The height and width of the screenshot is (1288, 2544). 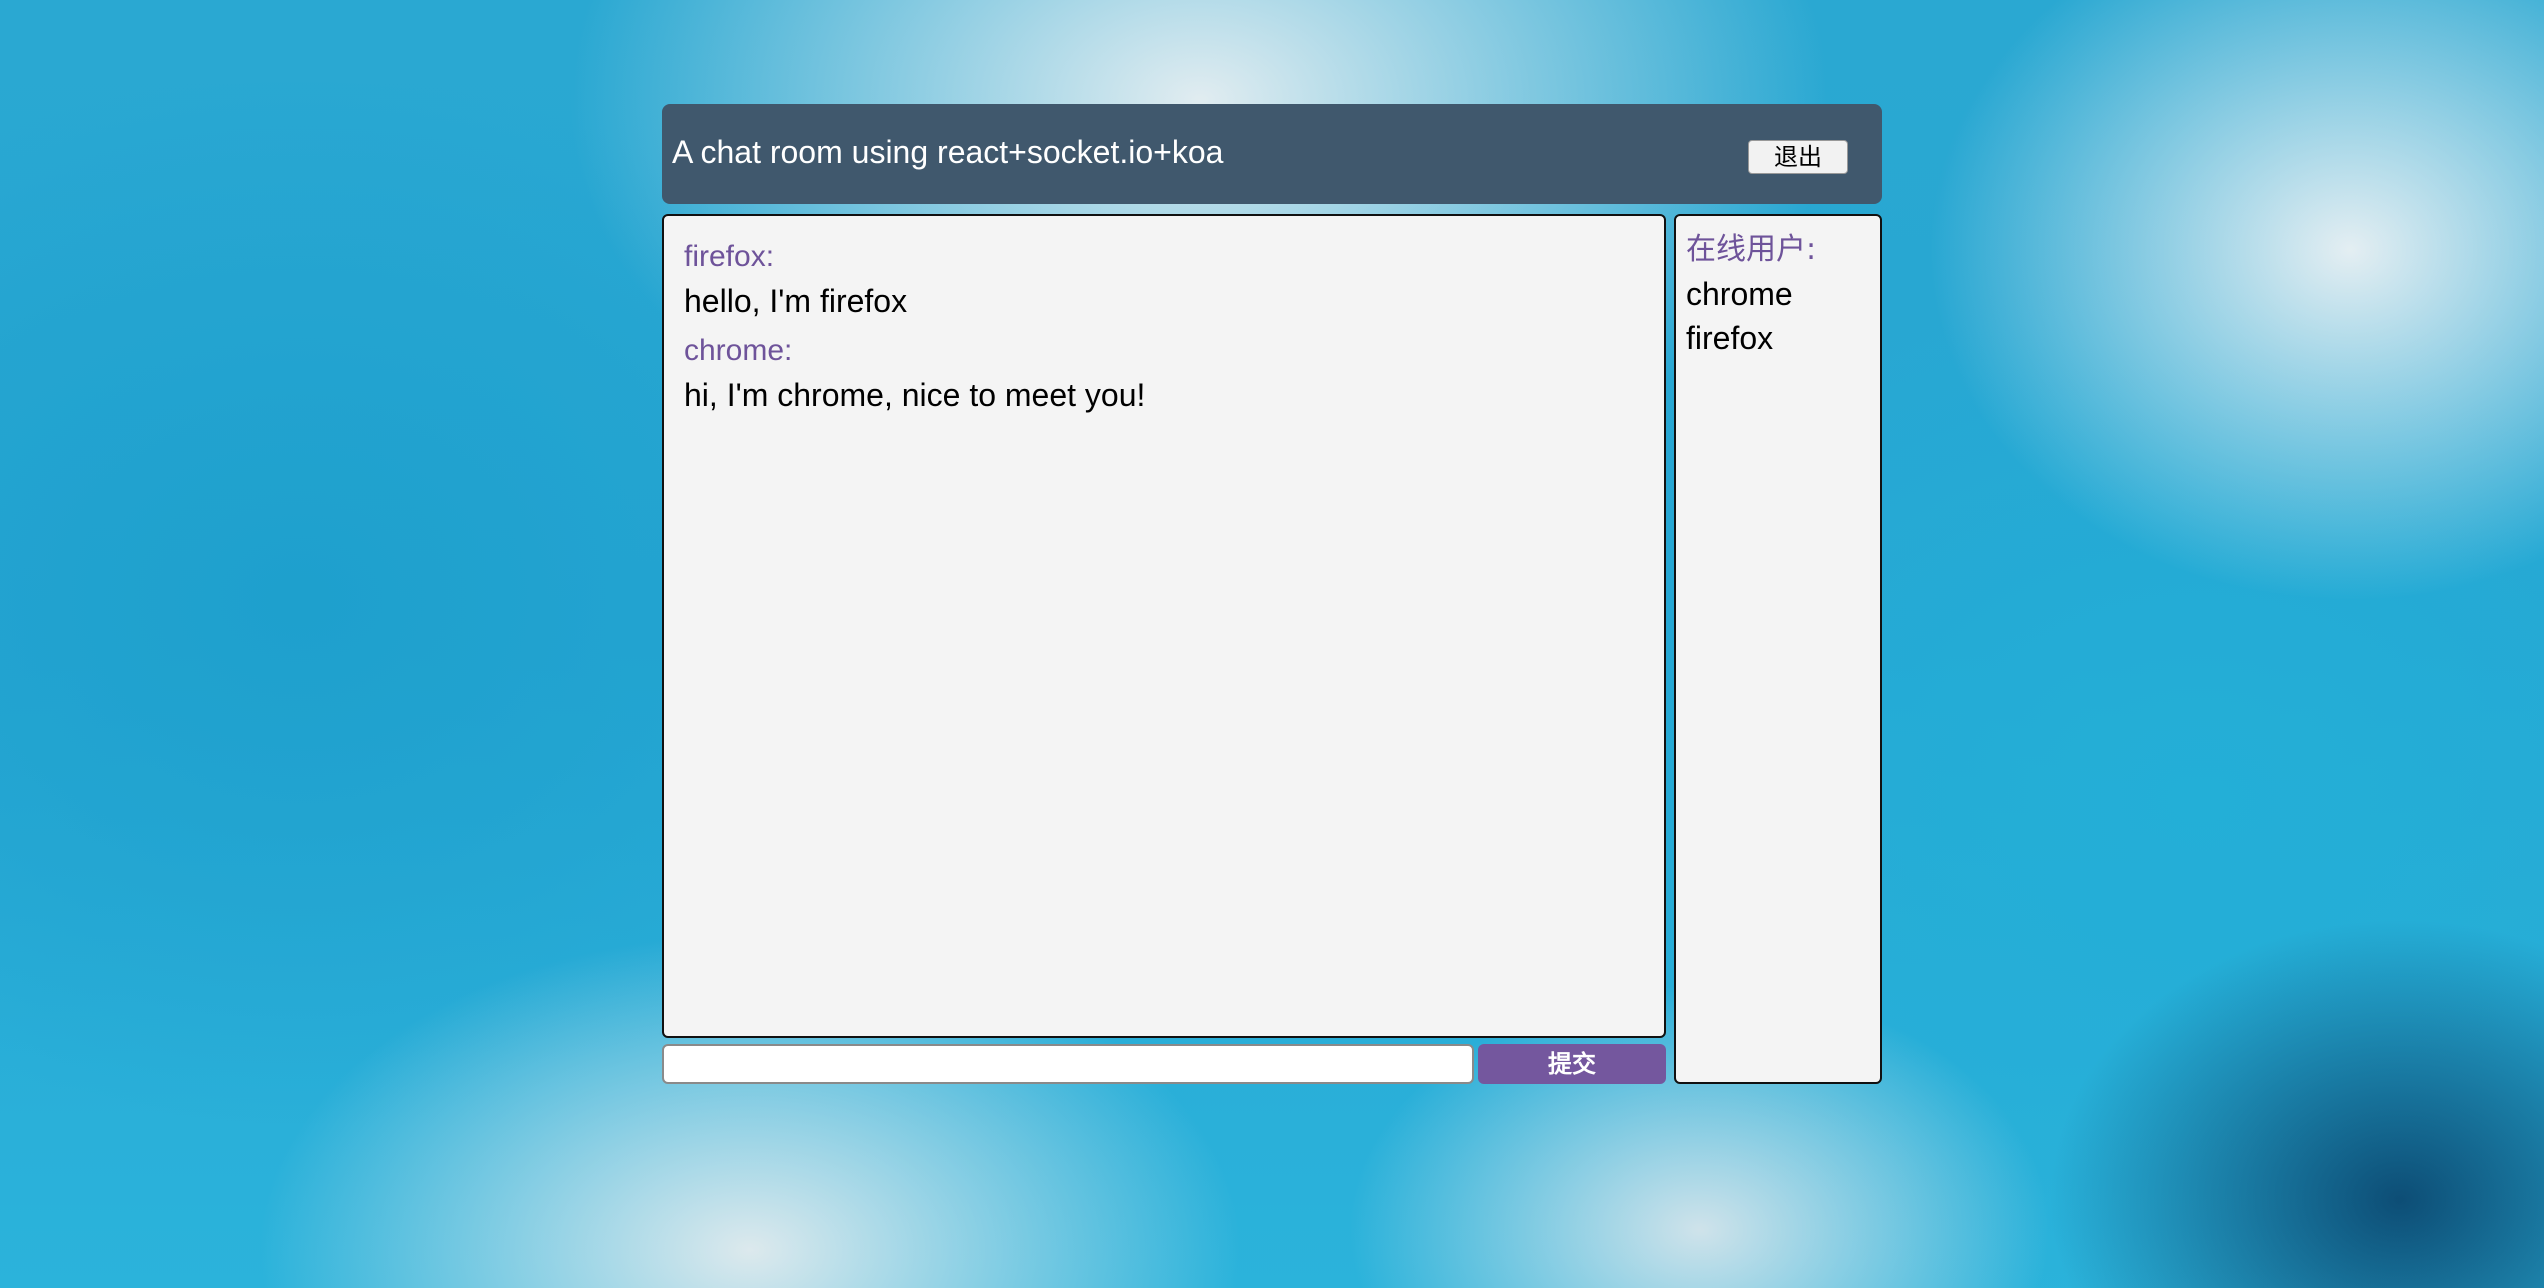 What do you see at coordinates (1778, 649) in the screenshot?
I see `online-users-panel: 在线用户: chrome firefox` at bounding box center [1778, 649].